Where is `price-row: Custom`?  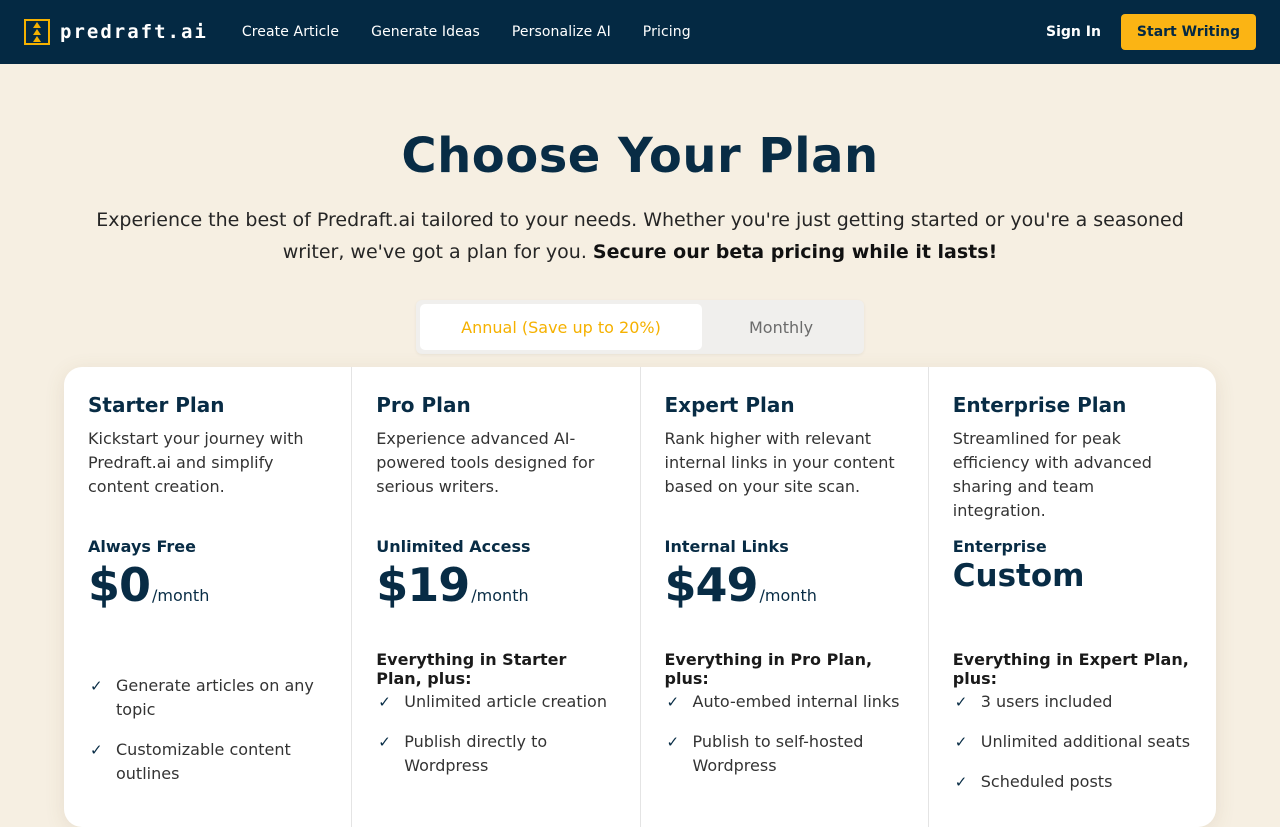
price-row: Custom is located at coordinates (1072, 586).